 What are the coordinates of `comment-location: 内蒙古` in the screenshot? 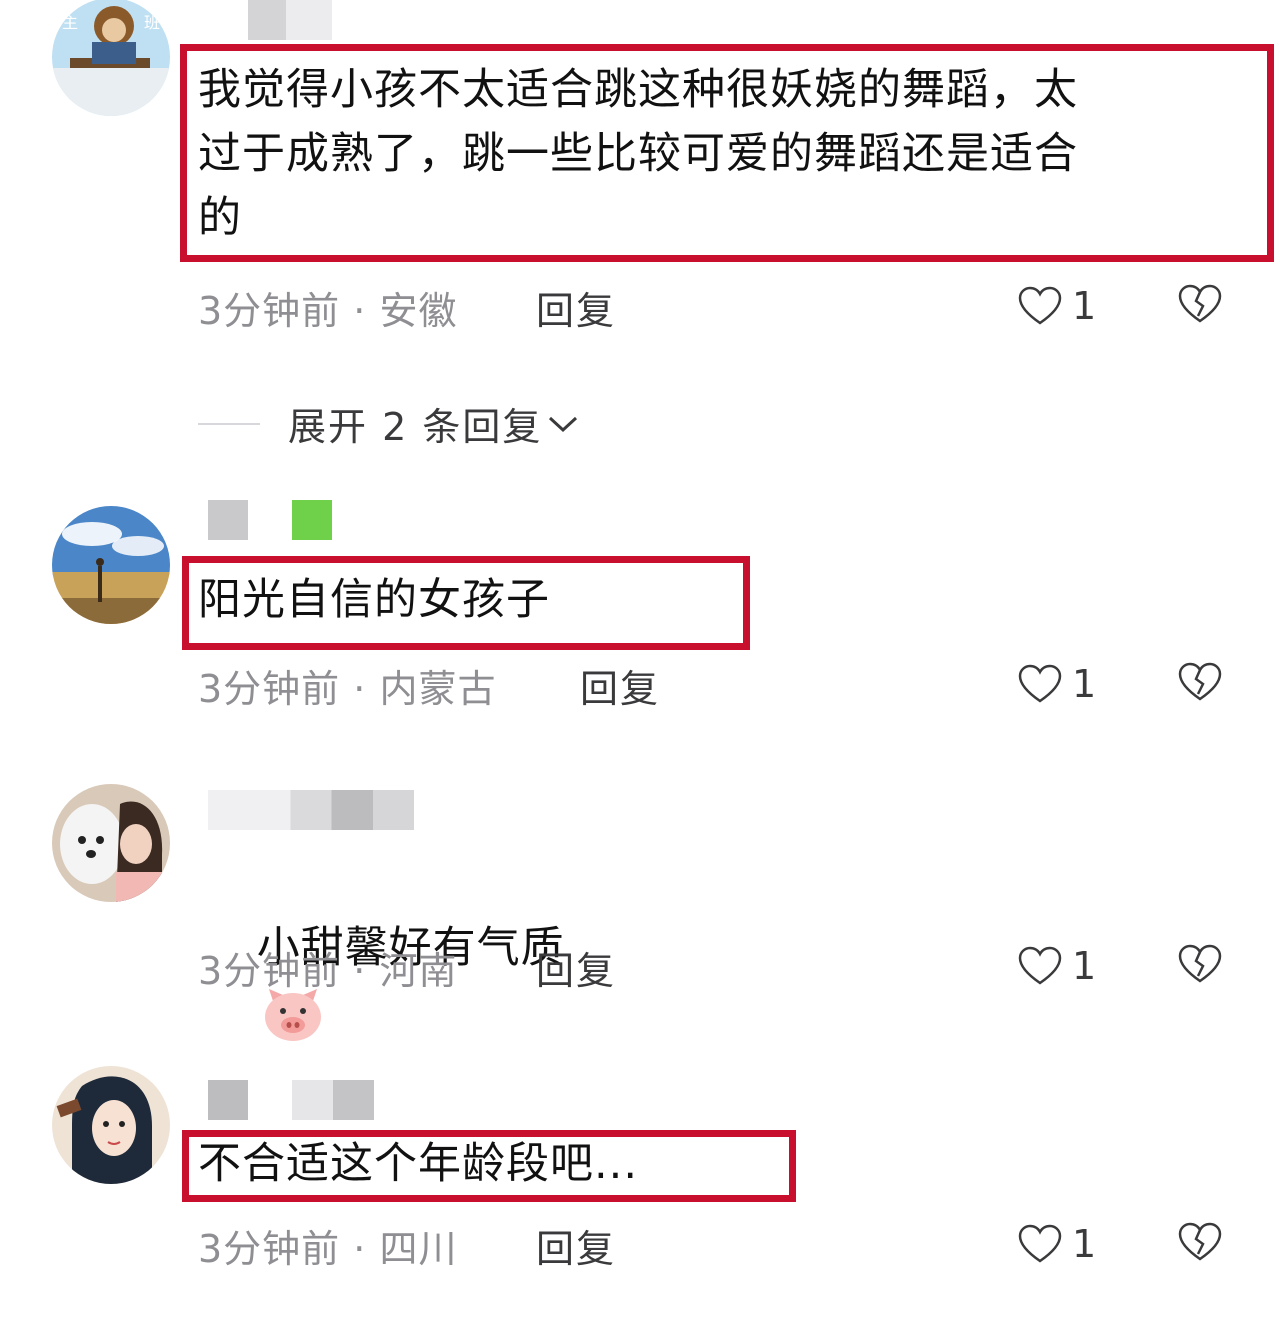 It's located at (438, 689).